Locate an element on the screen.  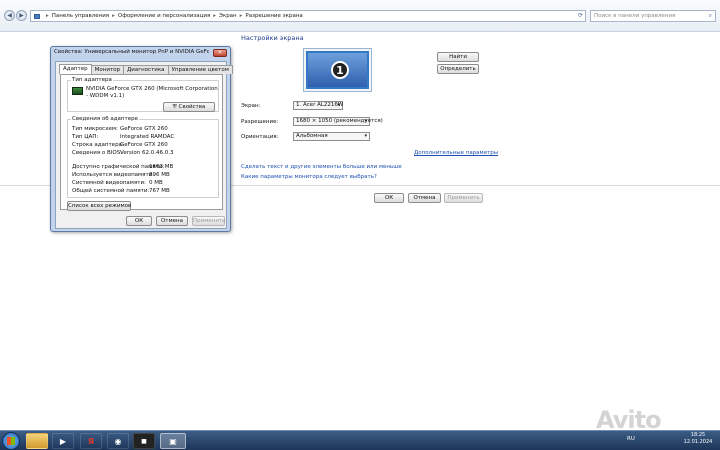
yandex-browser-icon: Я is located at coordinates (91, 441).